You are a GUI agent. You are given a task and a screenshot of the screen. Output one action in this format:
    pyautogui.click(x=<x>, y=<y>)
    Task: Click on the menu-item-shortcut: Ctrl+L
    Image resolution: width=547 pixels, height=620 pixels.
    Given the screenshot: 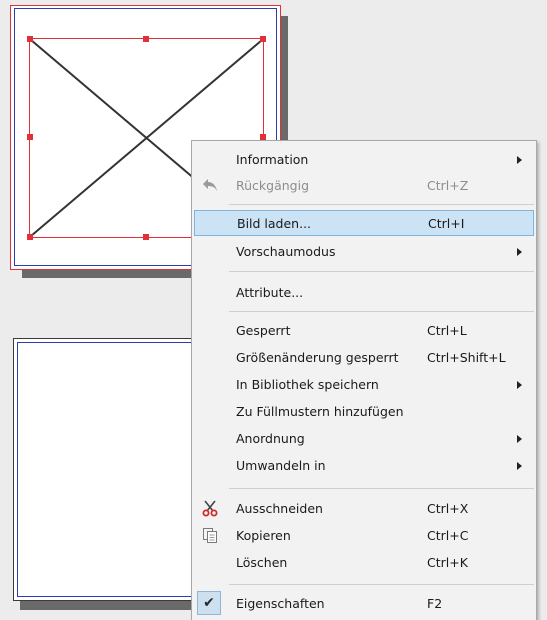 What is the action you would take?
    pyautogui.click(x=447, y=330)
    